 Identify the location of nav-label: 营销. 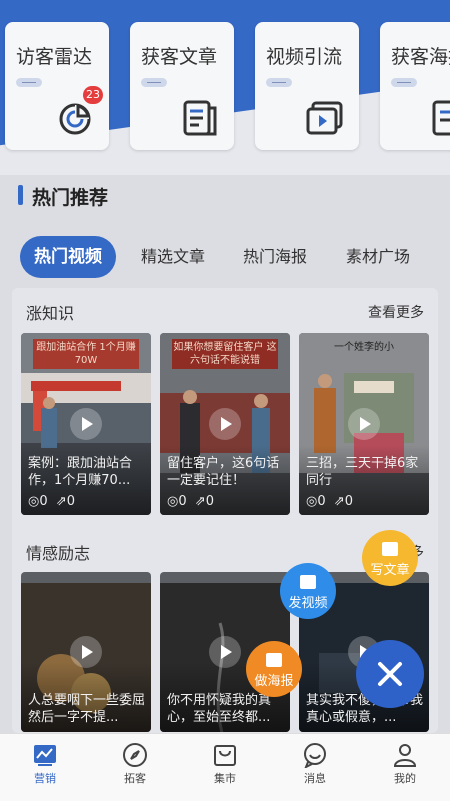
(45, 778).